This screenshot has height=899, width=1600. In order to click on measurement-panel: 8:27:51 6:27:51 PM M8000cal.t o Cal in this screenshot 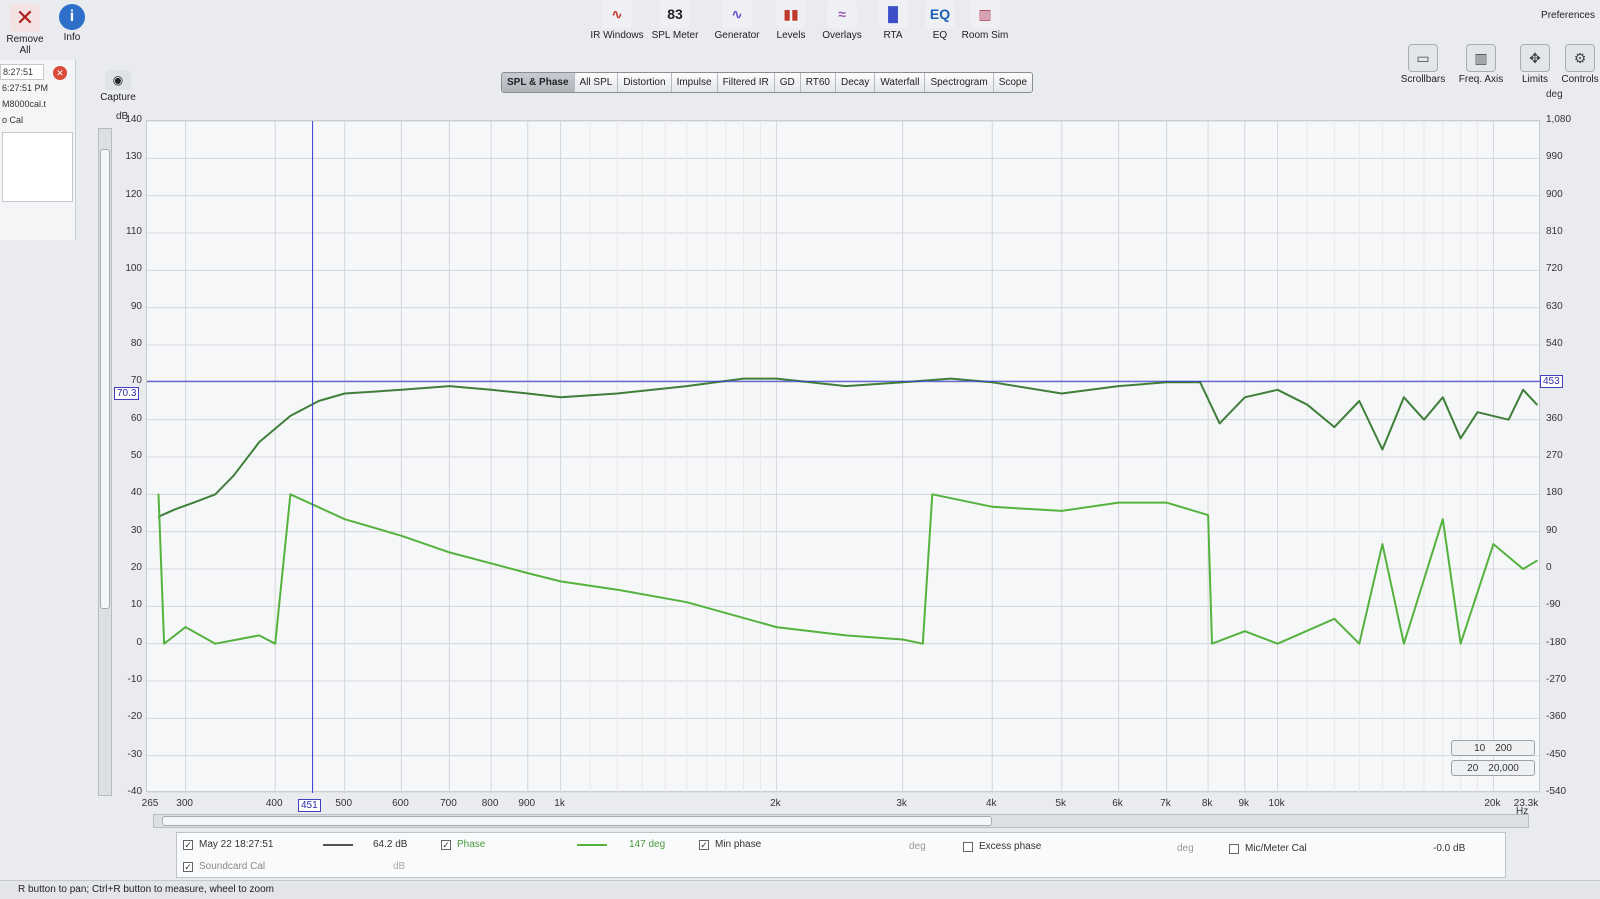, I will do `click(38, 150)`.